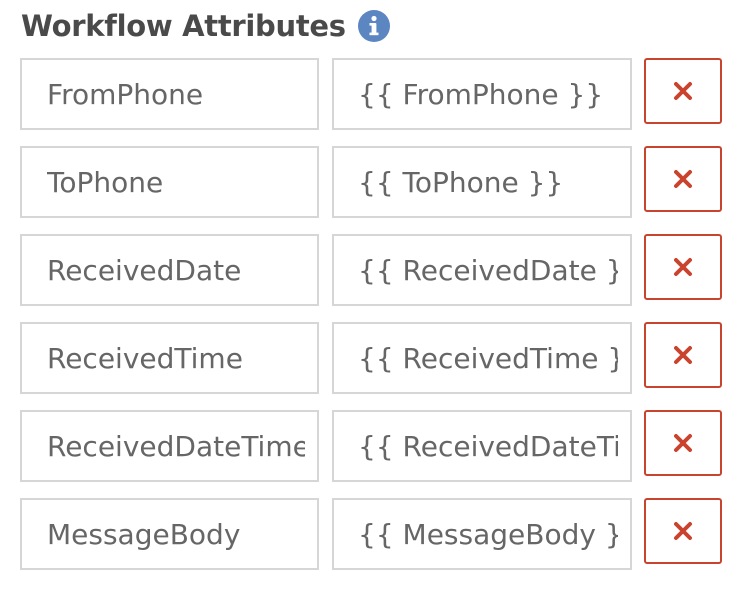 The height and width of the screenshot is (596, 746). Describe the element at coordinates (373, 26) in the screenshot. I see `info-icon` at that location.